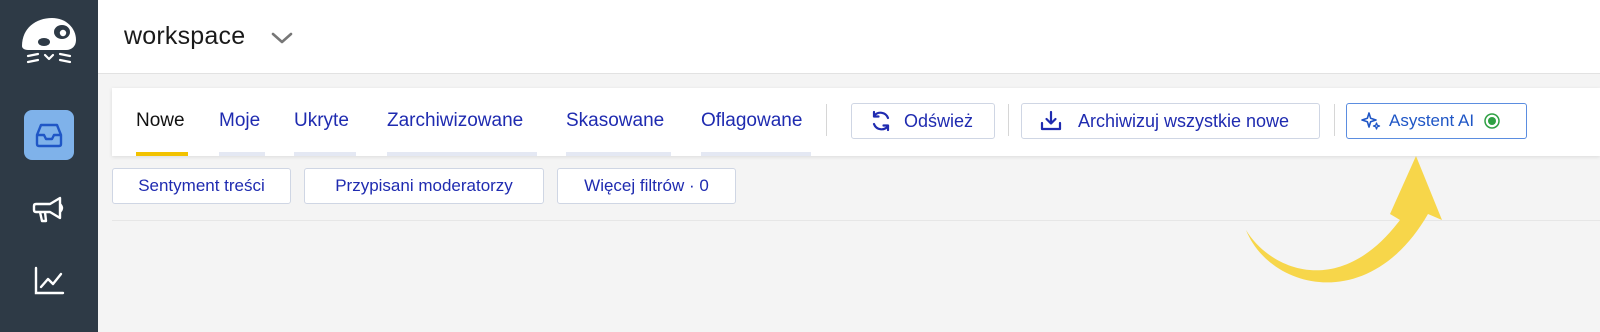 The image size is (1600, 332). I want to click on archive-all-button: Archiwizuj wszystkie nowe, so click(1170, 121).